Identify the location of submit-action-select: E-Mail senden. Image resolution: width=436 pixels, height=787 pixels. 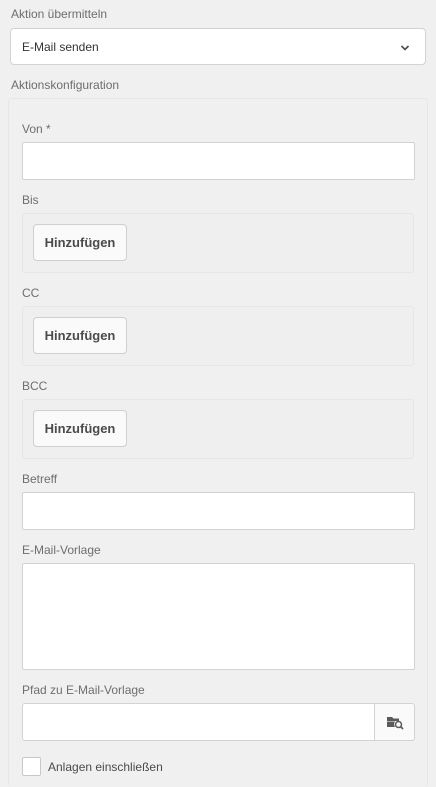
(218, 46).